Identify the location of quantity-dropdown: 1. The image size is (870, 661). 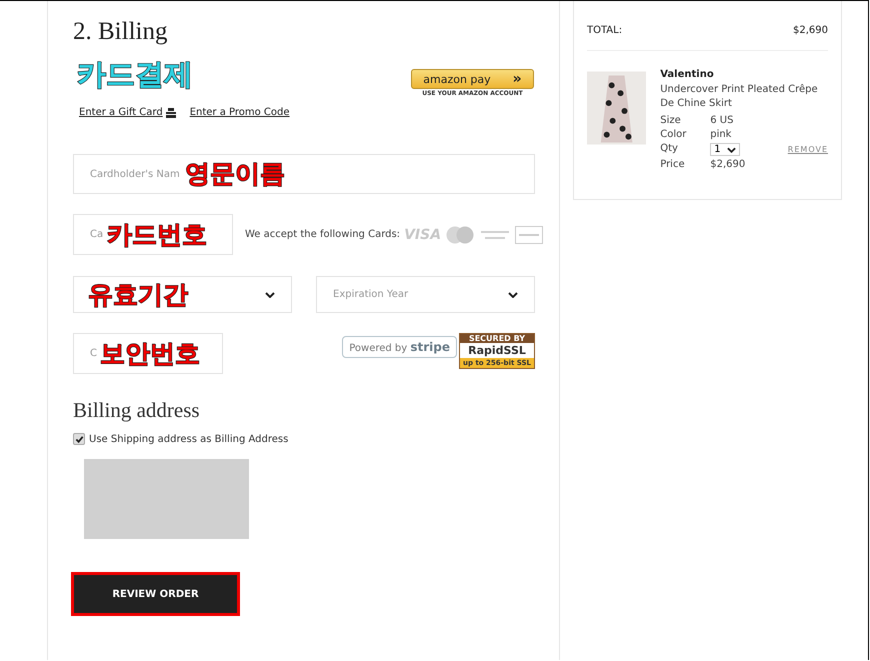
(725, 149).